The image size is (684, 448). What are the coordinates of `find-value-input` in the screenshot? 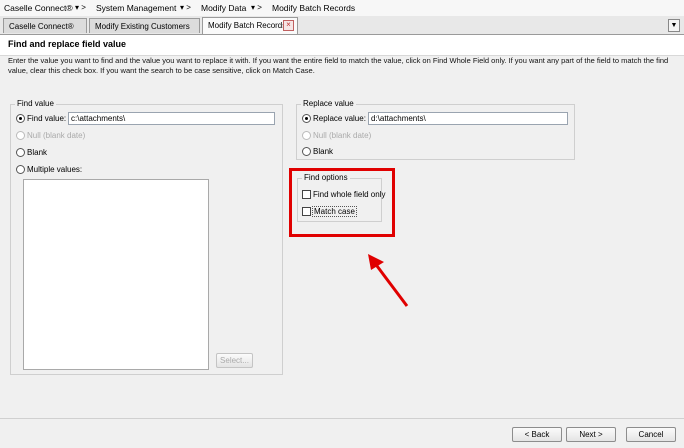 It's located at (171, 118).